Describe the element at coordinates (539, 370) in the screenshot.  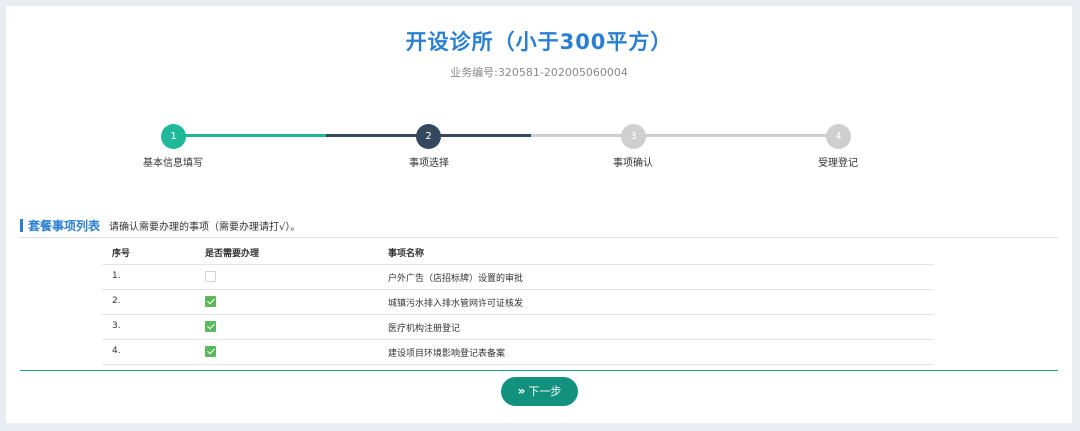
I see `footer-divider` at that location.